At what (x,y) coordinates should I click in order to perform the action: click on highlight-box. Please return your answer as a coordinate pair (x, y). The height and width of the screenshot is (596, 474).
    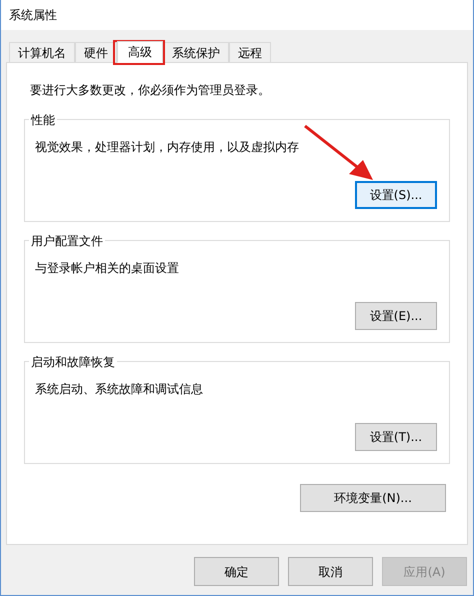
    Looking at the image, I should click on (139, 52).